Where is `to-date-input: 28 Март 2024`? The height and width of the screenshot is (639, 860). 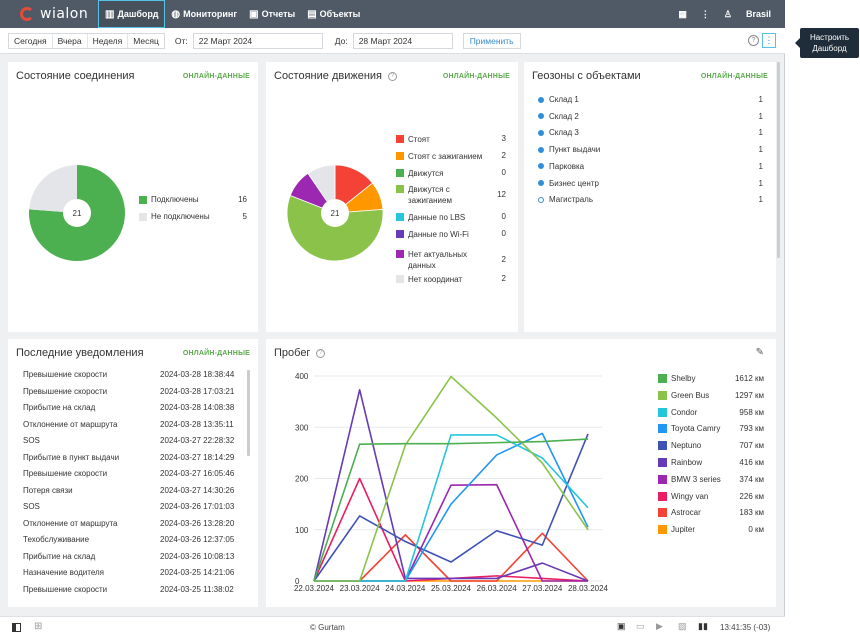
to-date-input: 28 Март 2024 is located at coordinates (402, 40).